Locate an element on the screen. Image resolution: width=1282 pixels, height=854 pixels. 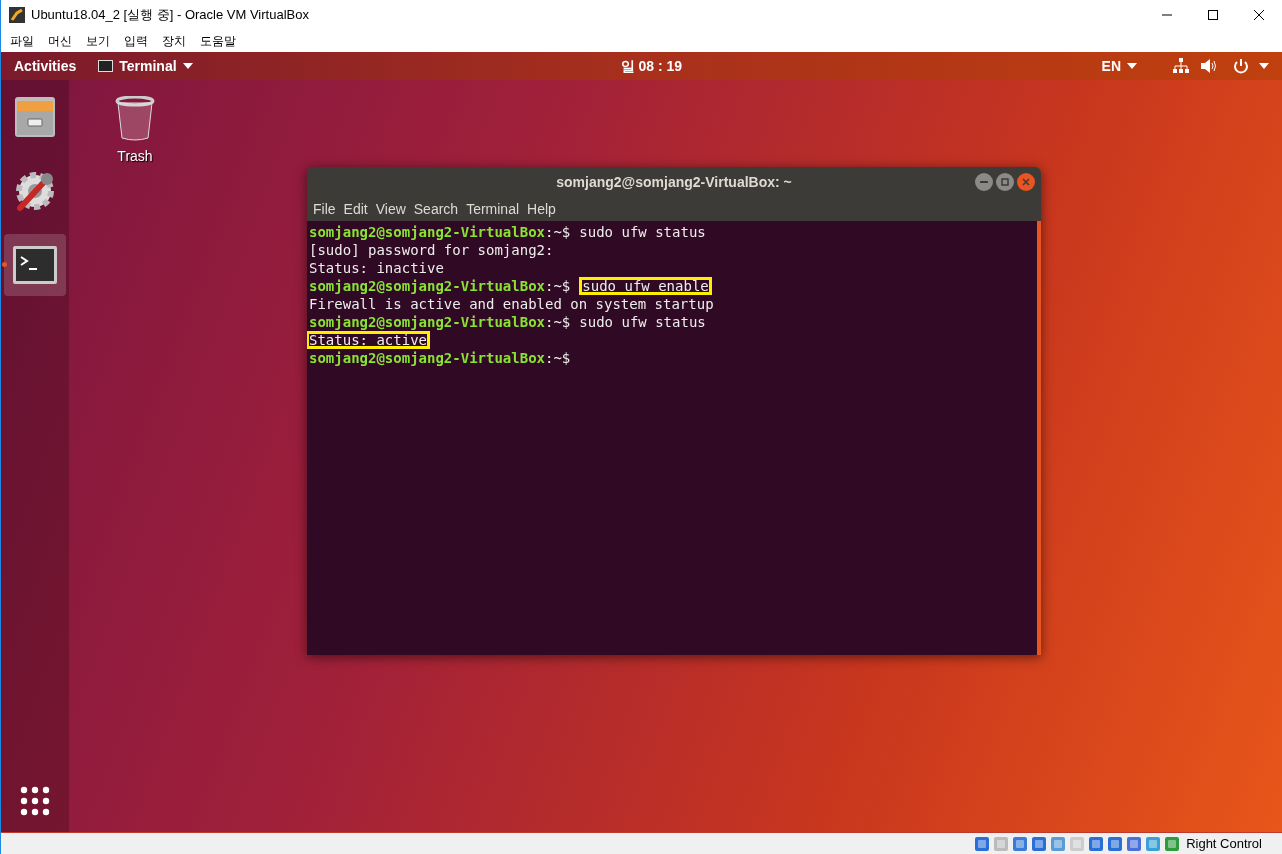
activities-button: Activities is located at coordinates (45, 66).